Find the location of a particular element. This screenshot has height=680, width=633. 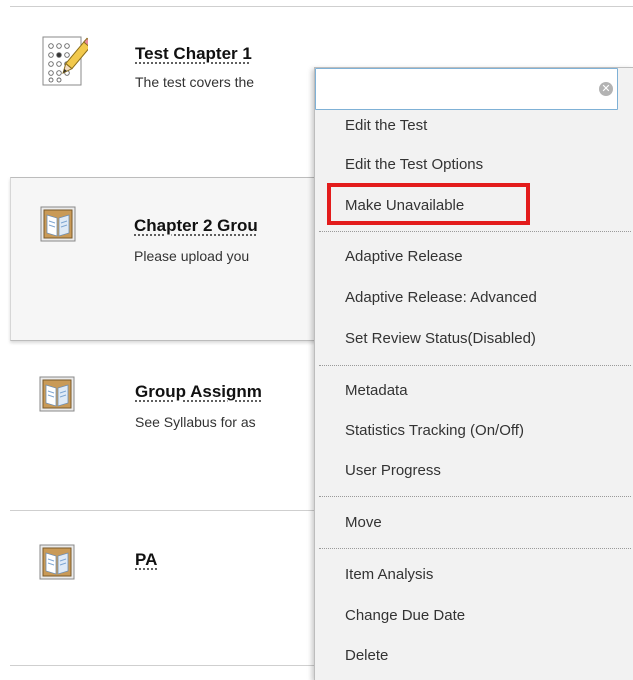

menu-item-delete: Delete is located at coordinates (366, 655).